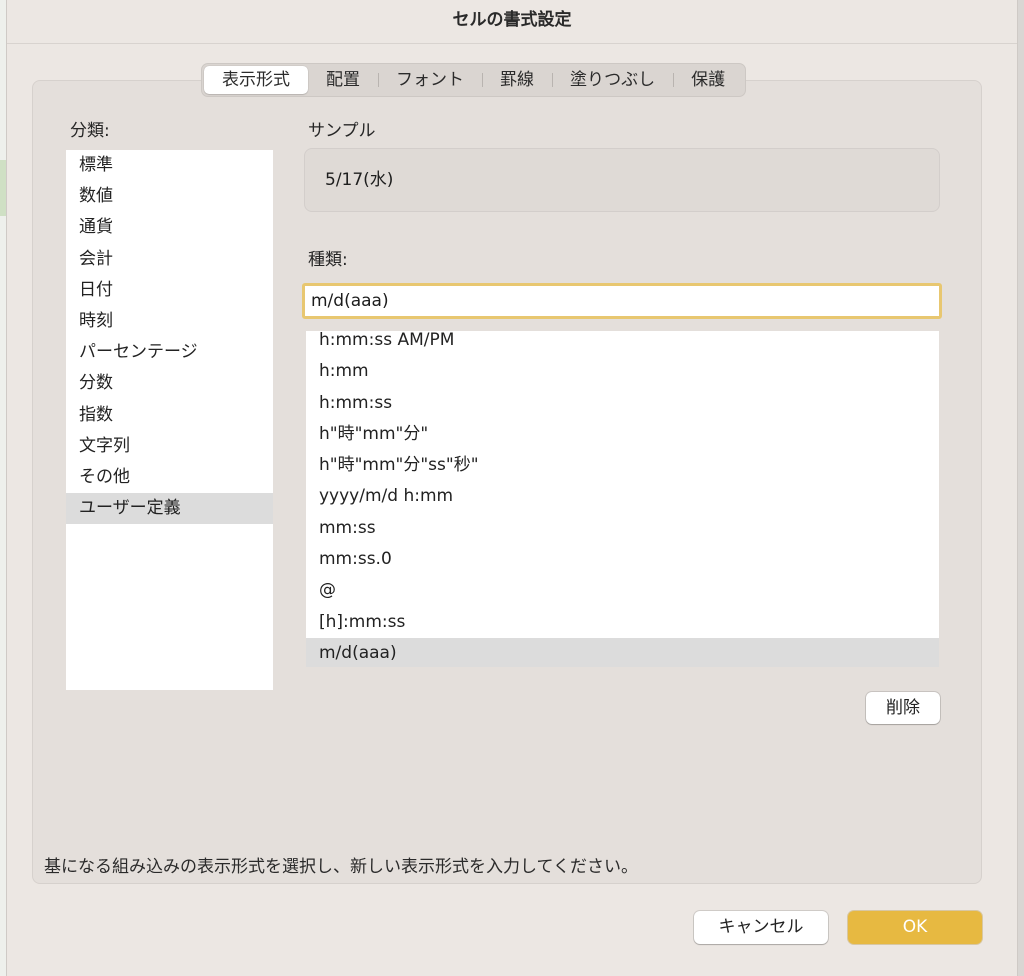 This screenshot has height=976, width=1024. Describe the element at coordinates (169, 165) in the screenshot. I see `category-item: 標準` at that location.